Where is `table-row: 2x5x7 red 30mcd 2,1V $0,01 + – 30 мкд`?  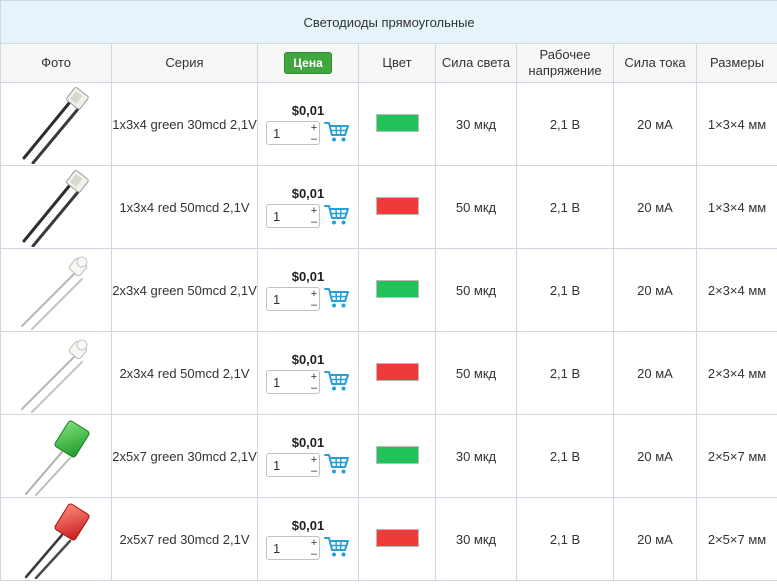
table-row: 2x5x7 red 30mcd 2,1V $0,01 + – 30 мкд is located at coordinates (388, 539).